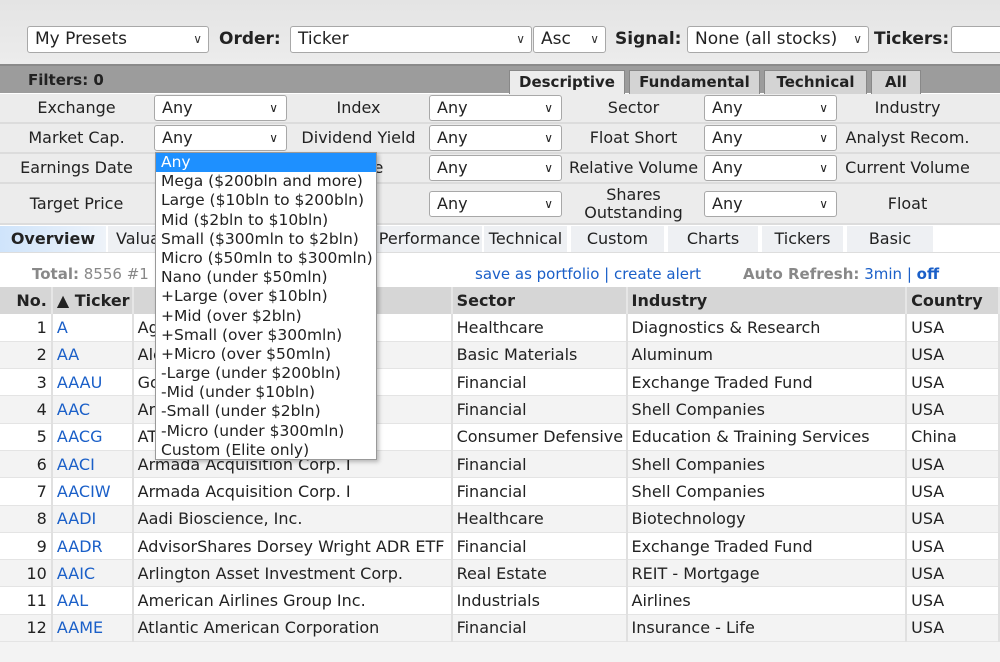 The height and width of the screenshot is (662, 1000). Describe the element at coordinates (569, 39) in the screenshot. I see `direction-select: Asc ∨` at that location.